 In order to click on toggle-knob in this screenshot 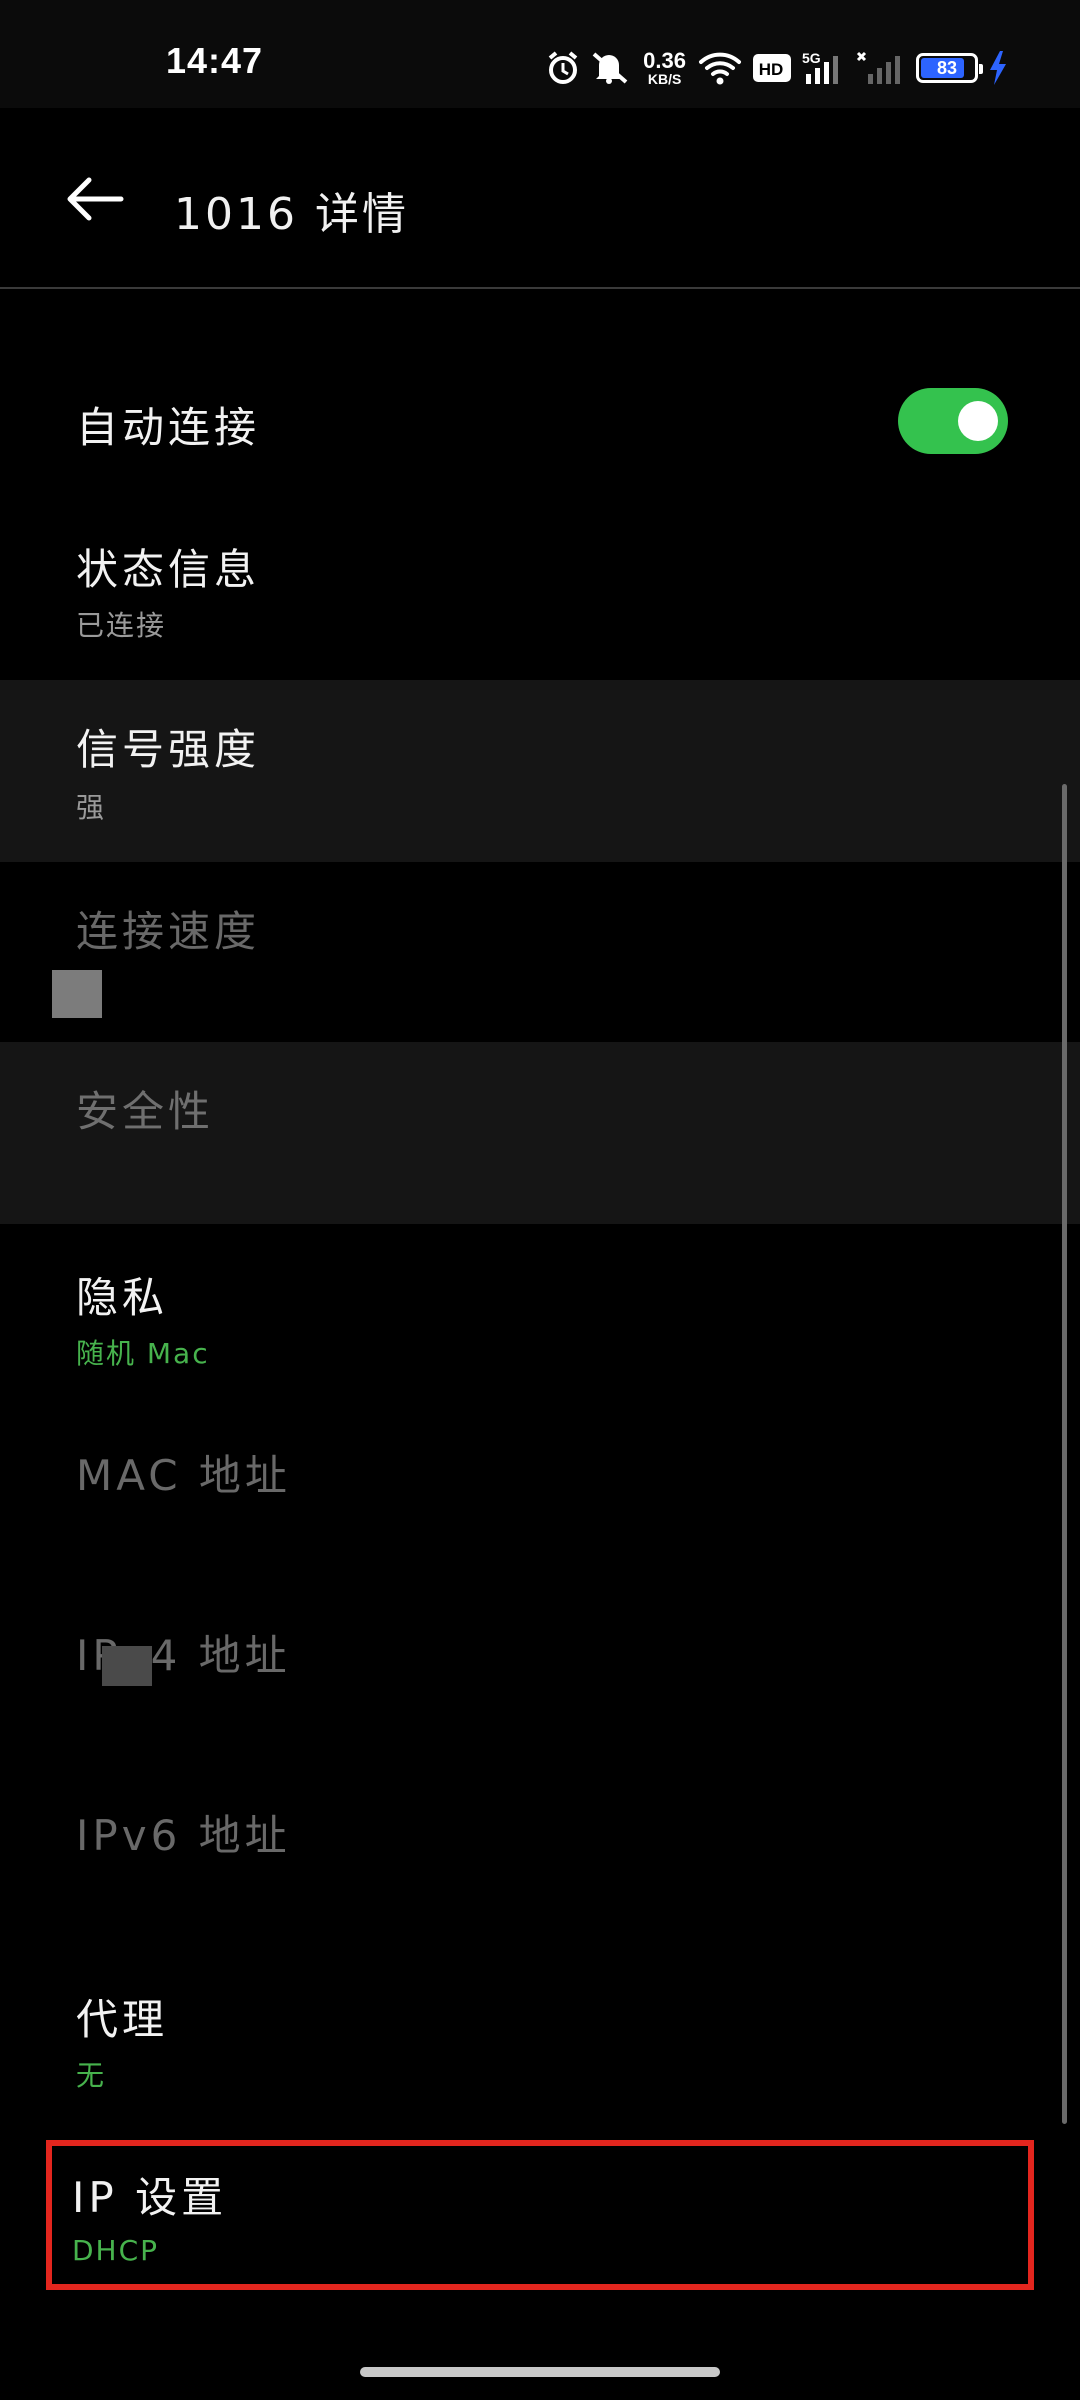, I will do `click(978, 421)`.